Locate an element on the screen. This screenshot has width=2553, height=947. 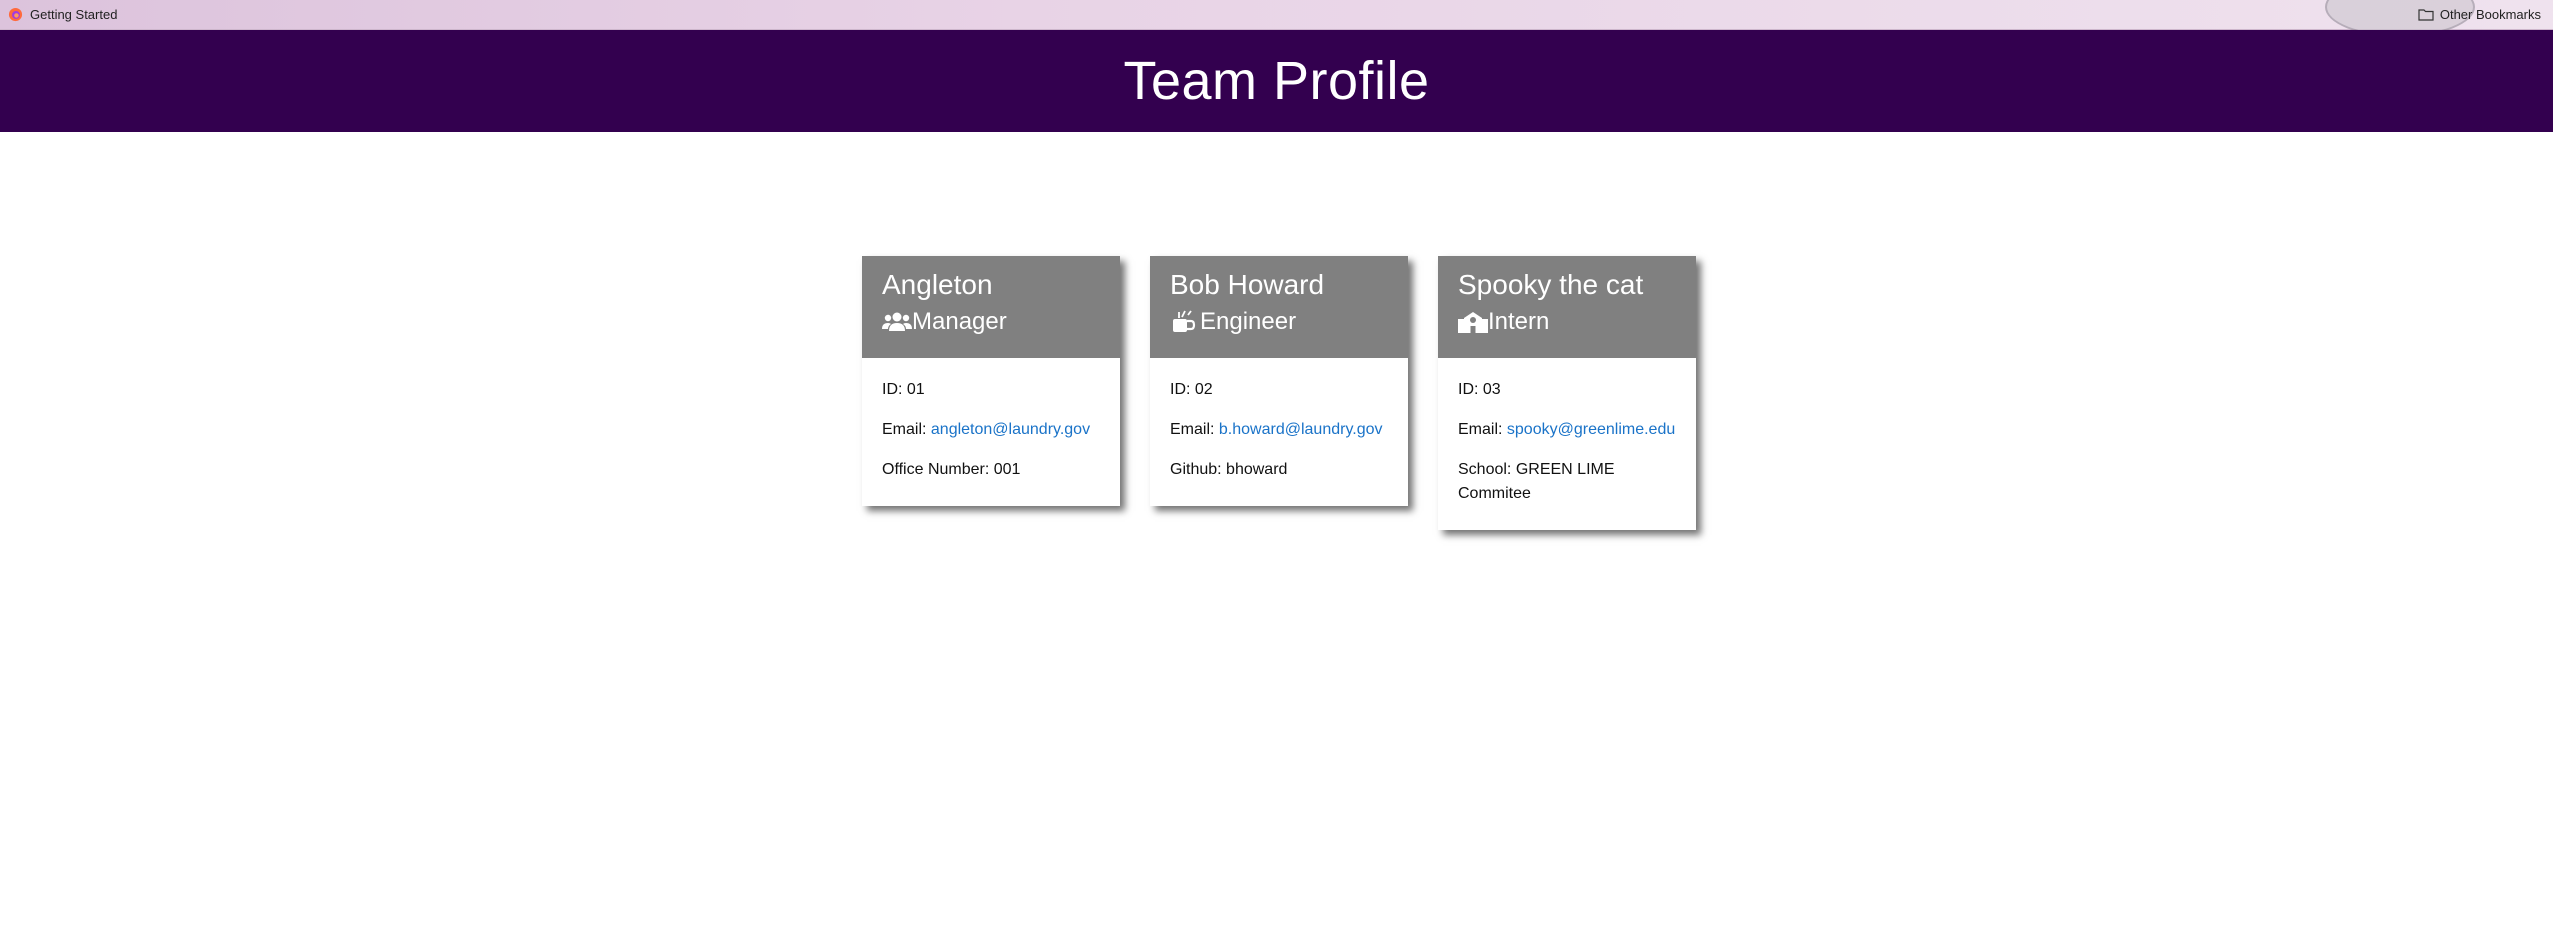
office-row: Office Number: 001 is located at coordinates (991, 470).